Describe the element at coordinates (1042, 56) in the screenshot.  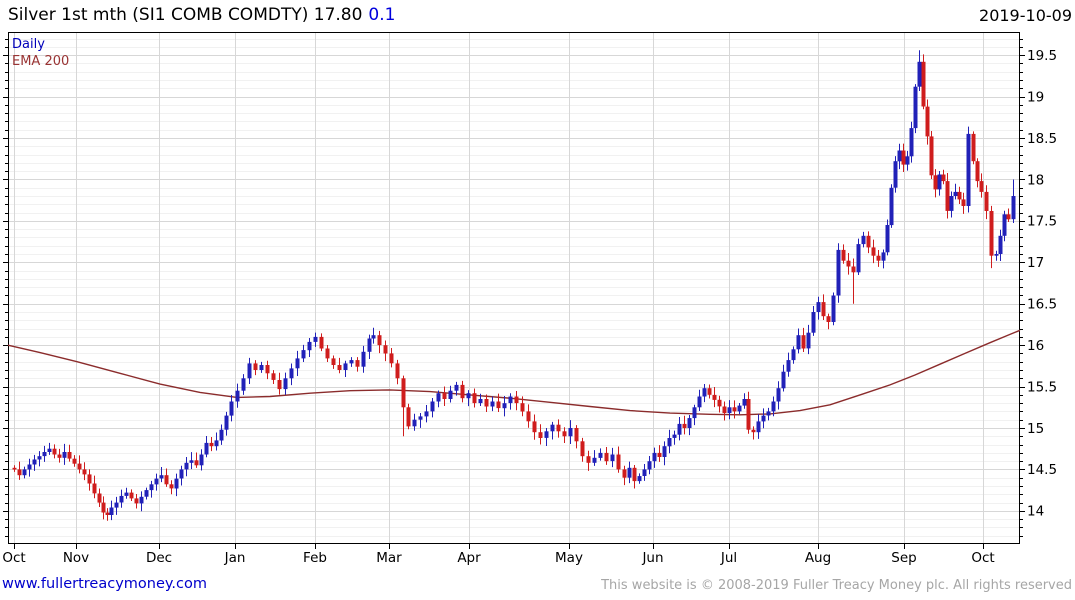
I see `svg-text: 19.5` at that location.